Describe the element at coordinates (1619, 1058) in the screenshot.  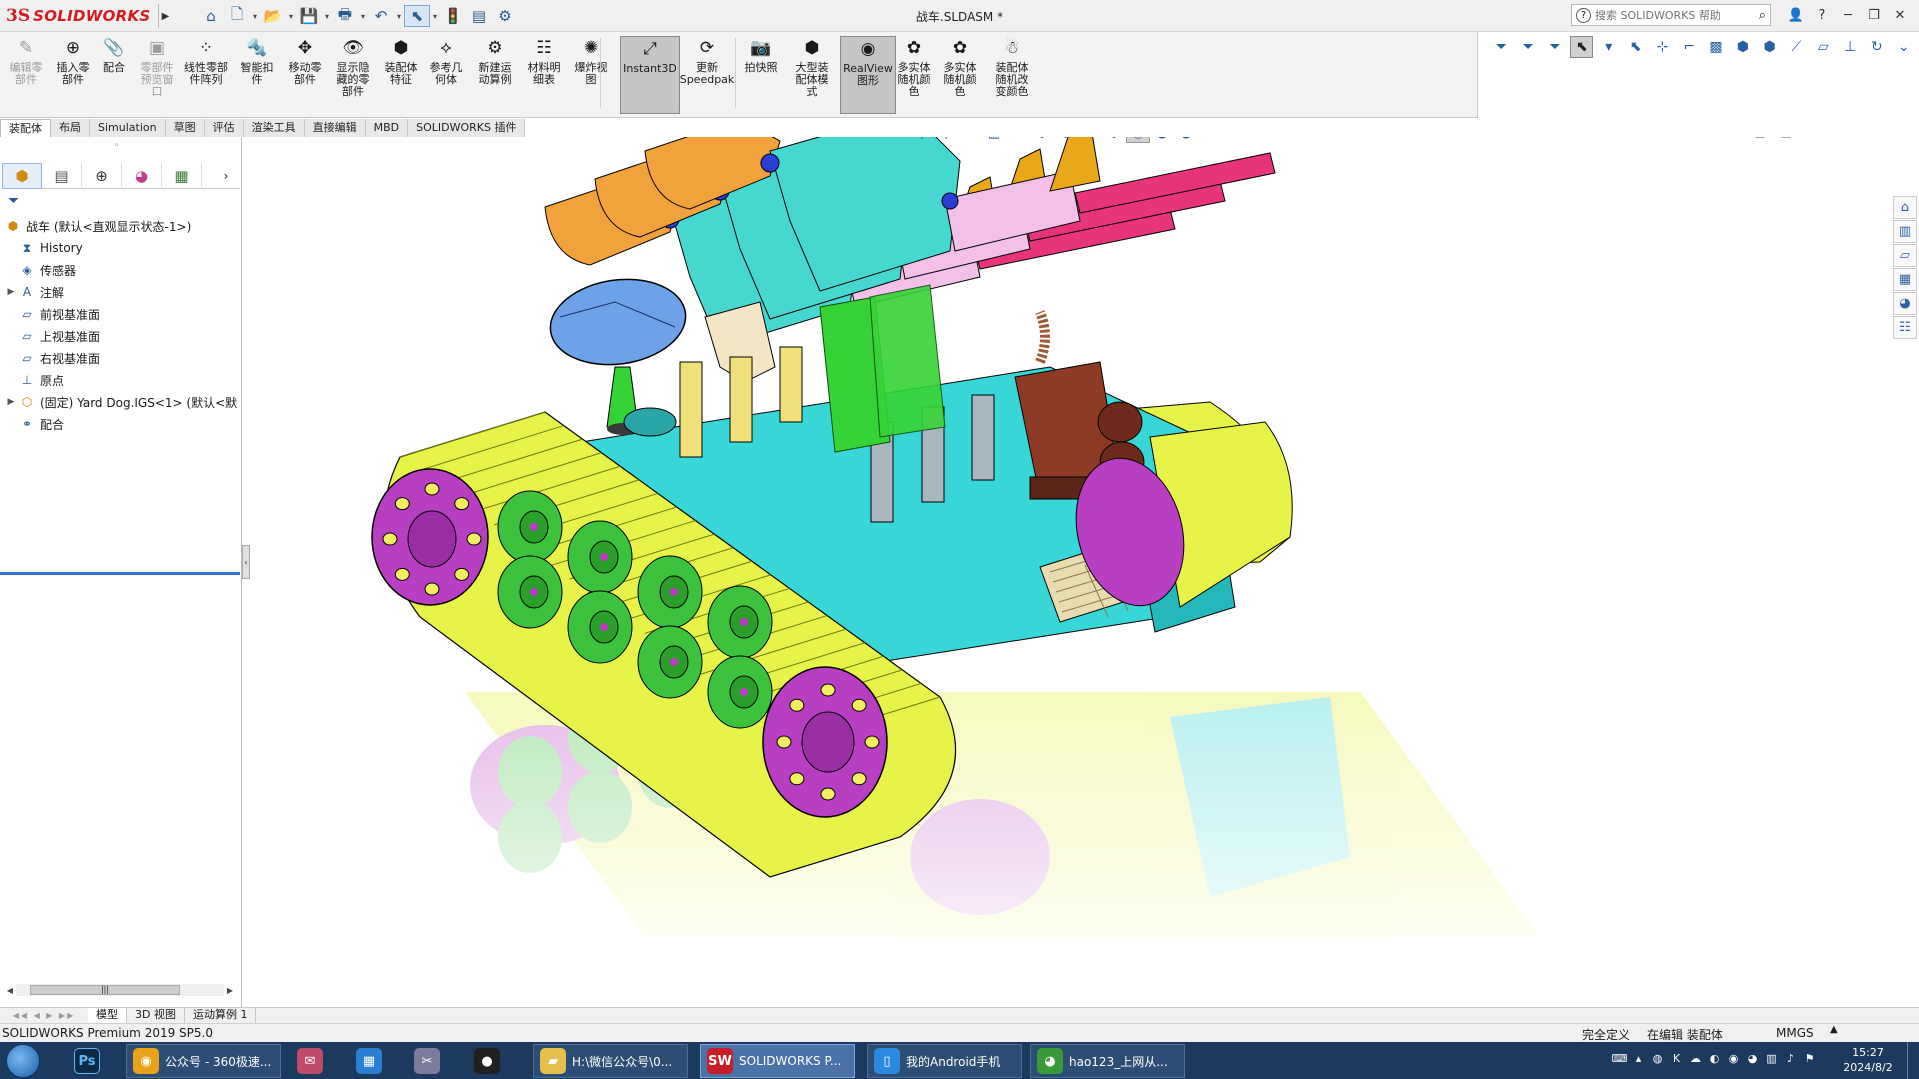
I see `keyboard-icon: ⌨` at that location.